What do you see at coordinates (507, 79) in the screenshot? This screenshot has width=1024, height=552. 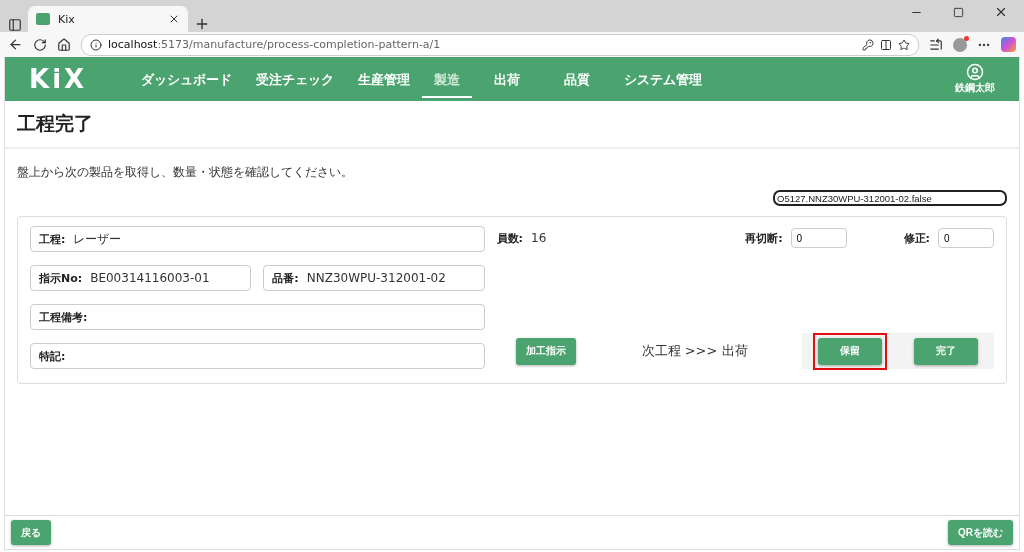 I see `nav-tab: 出荷` at bounding box center [507, 79].